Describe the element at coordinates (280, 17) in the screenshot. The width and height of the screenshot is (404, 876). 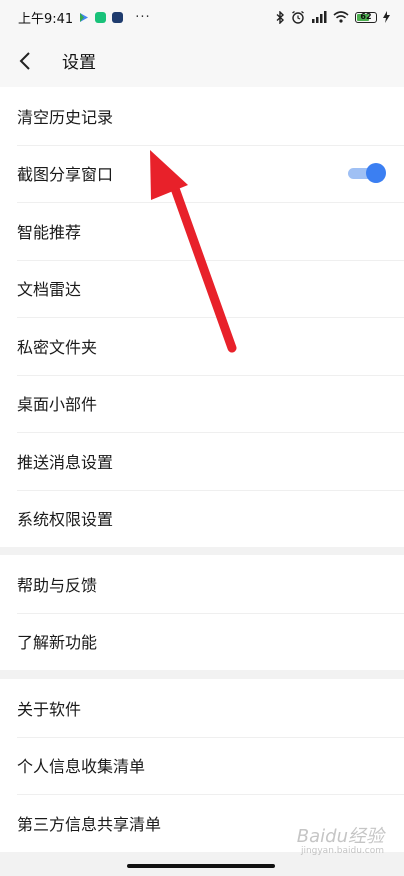
I see `bluetooth-icon` at that location.